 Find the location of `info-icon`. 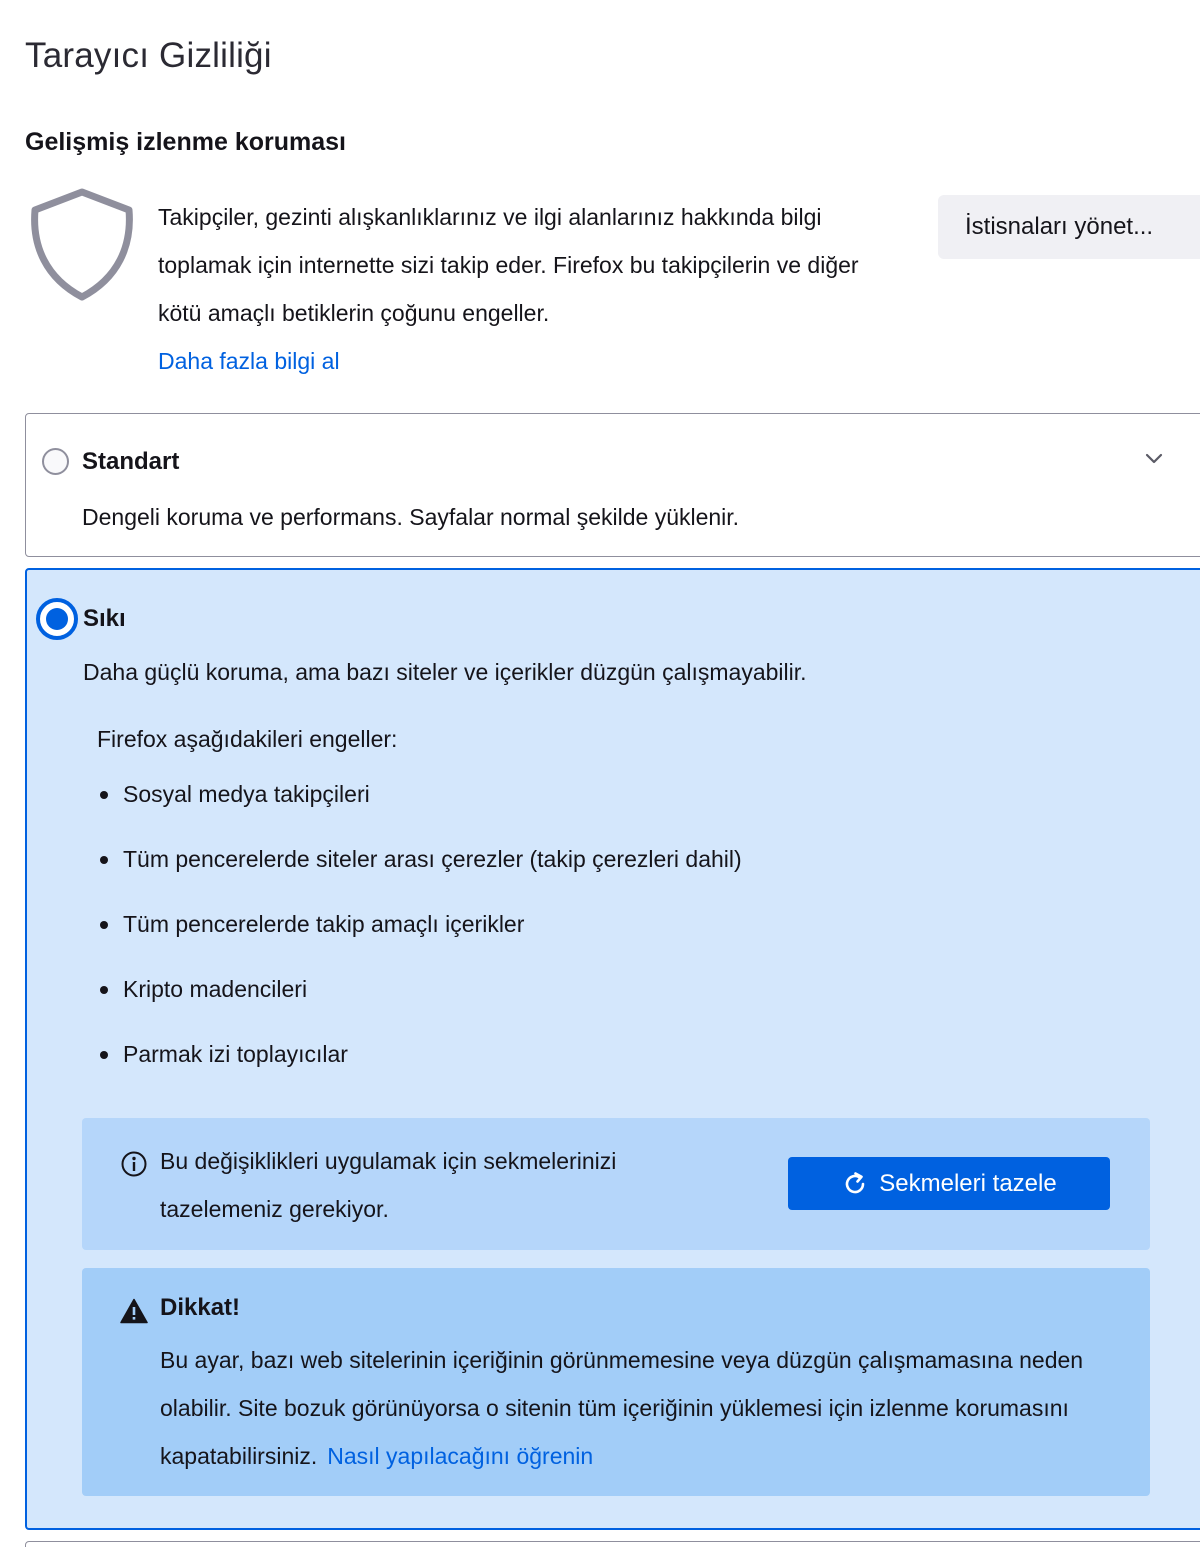

info-icon is located at coordinates (134, 1164).